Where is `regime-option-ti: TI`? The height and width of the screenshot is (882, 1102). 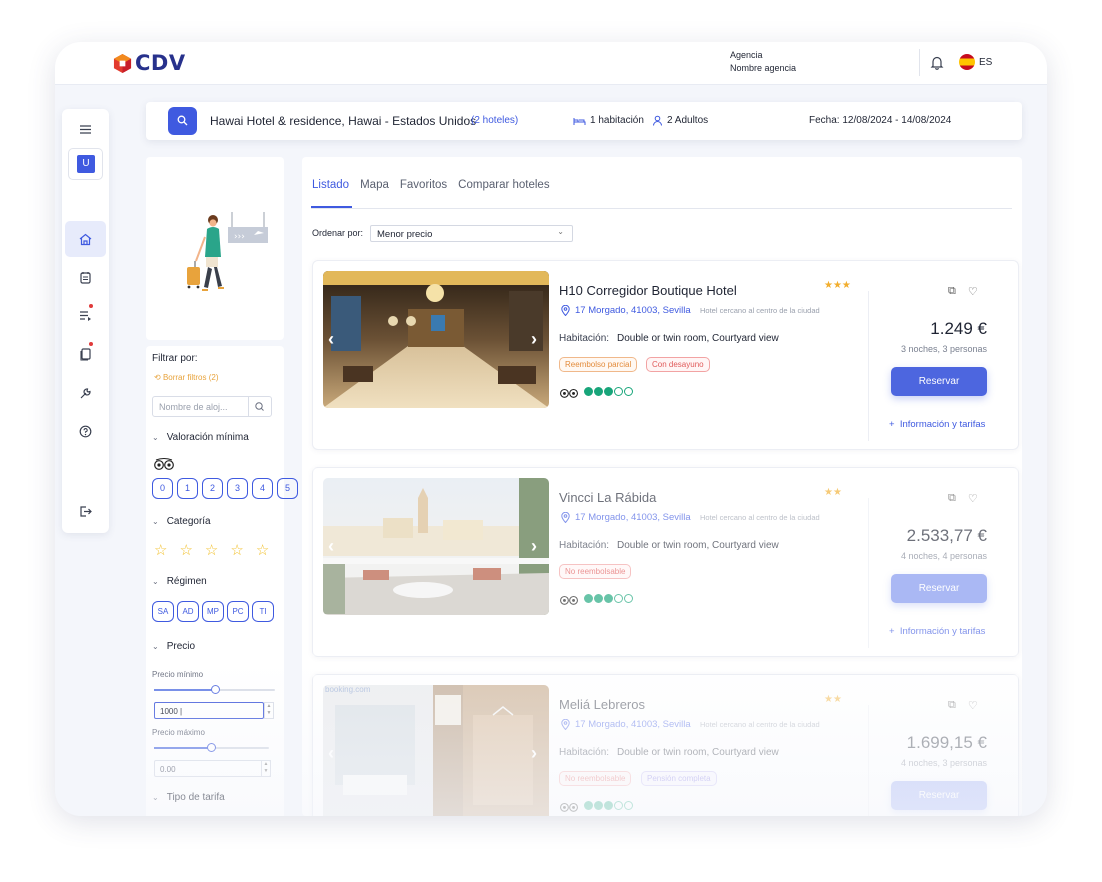
regime-option-ti: TI is located at coordinates (263, 611).